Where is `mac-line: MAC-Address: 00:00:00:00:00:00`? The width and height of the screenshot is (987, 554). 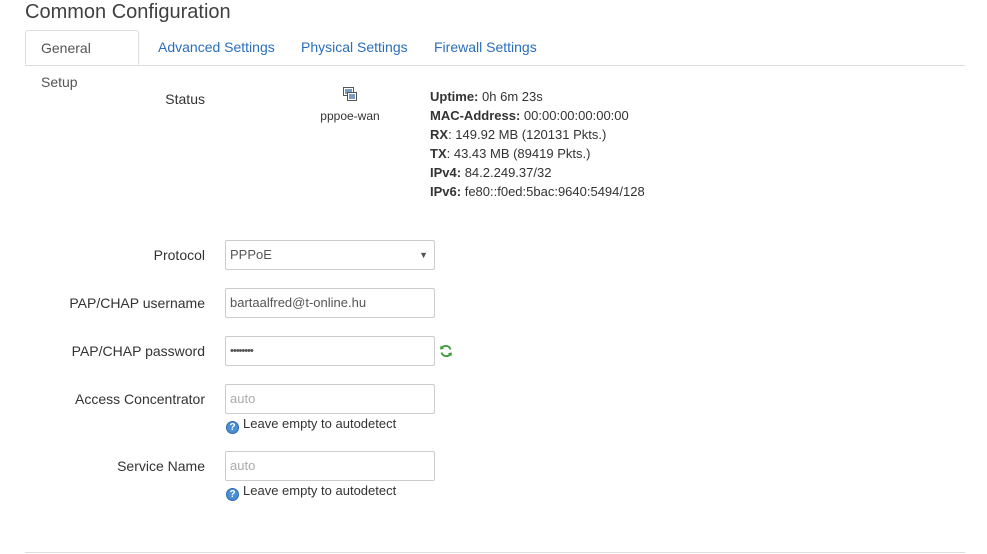 mac-line: MAC-Address: 00:00:00:00:00:00 is located at coordinates (537, 115).